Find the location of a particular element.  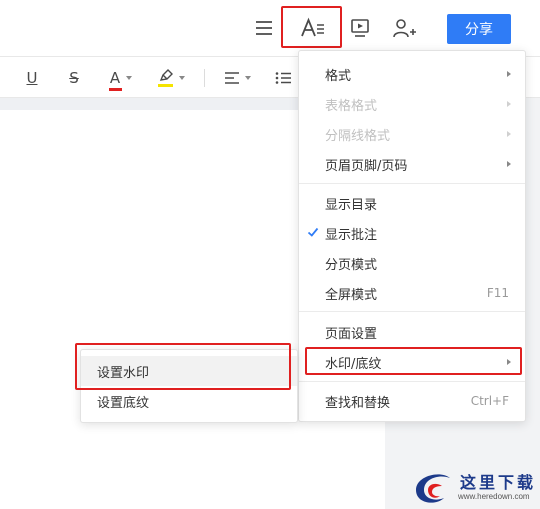

menu-item-watermark-shading: 水印/底纹 is located at coordinates (412, 362).